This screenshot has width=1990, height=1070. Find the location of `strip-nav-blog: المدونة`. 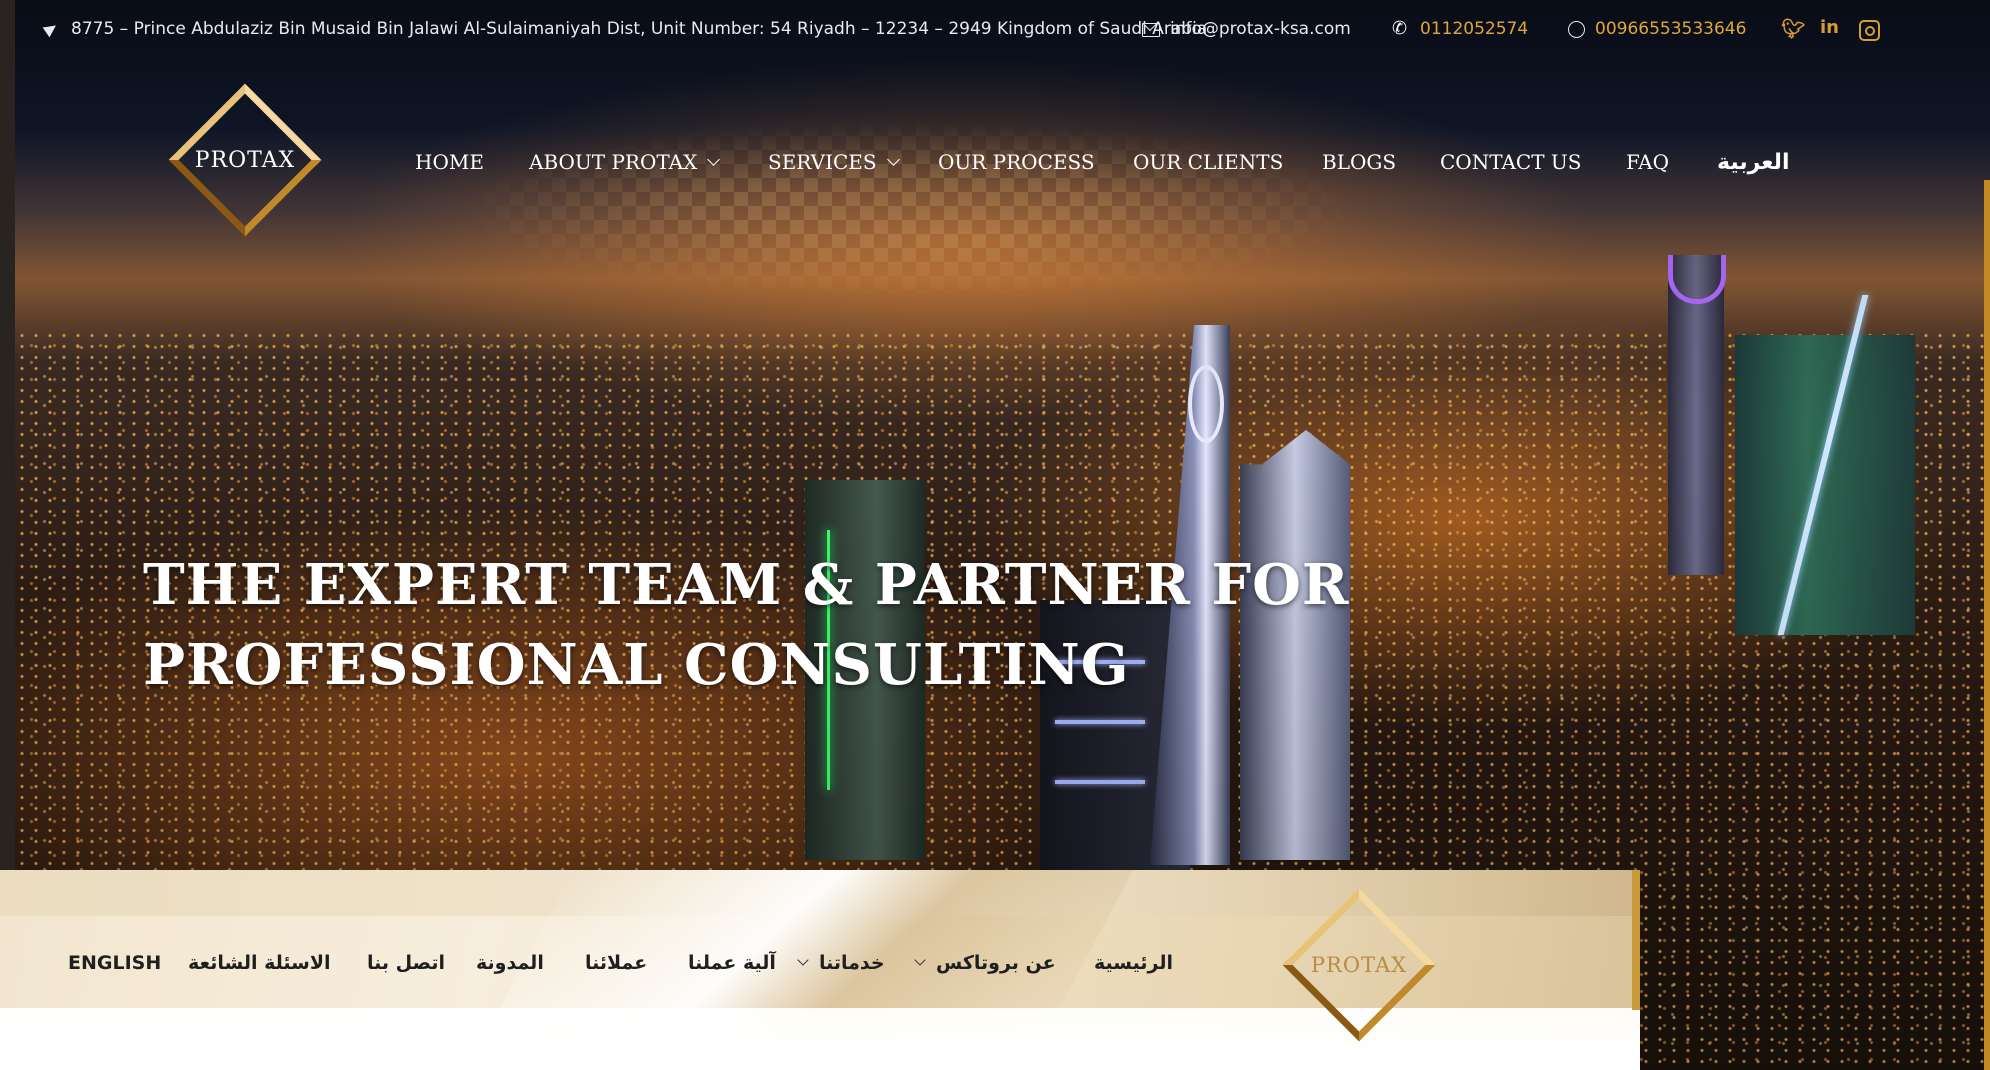

strip-nav-blog: المدونة is located at coordinates (510, 963).